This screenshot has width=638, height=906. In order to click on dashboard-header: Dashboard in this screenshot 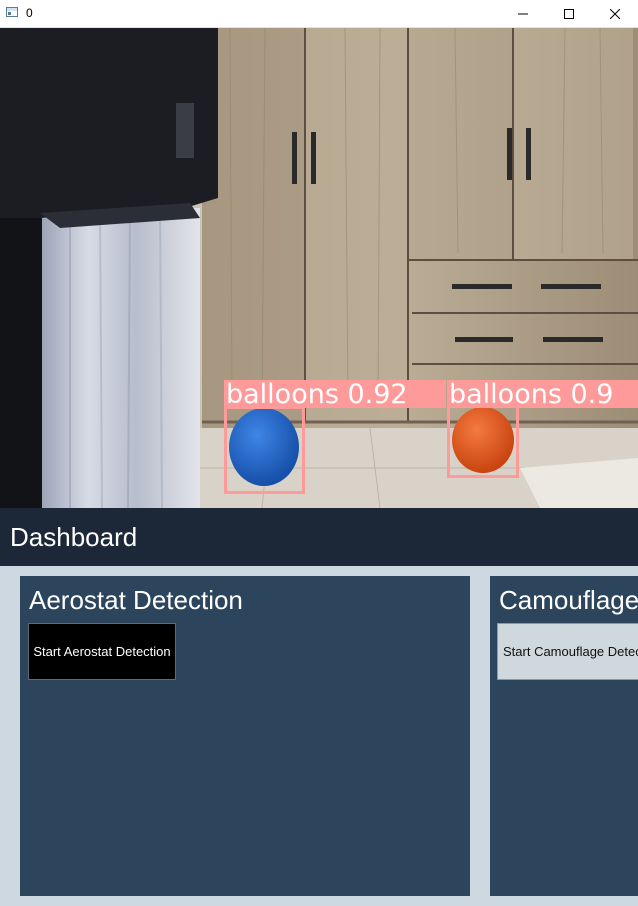, I will do `click(319, 537)`.